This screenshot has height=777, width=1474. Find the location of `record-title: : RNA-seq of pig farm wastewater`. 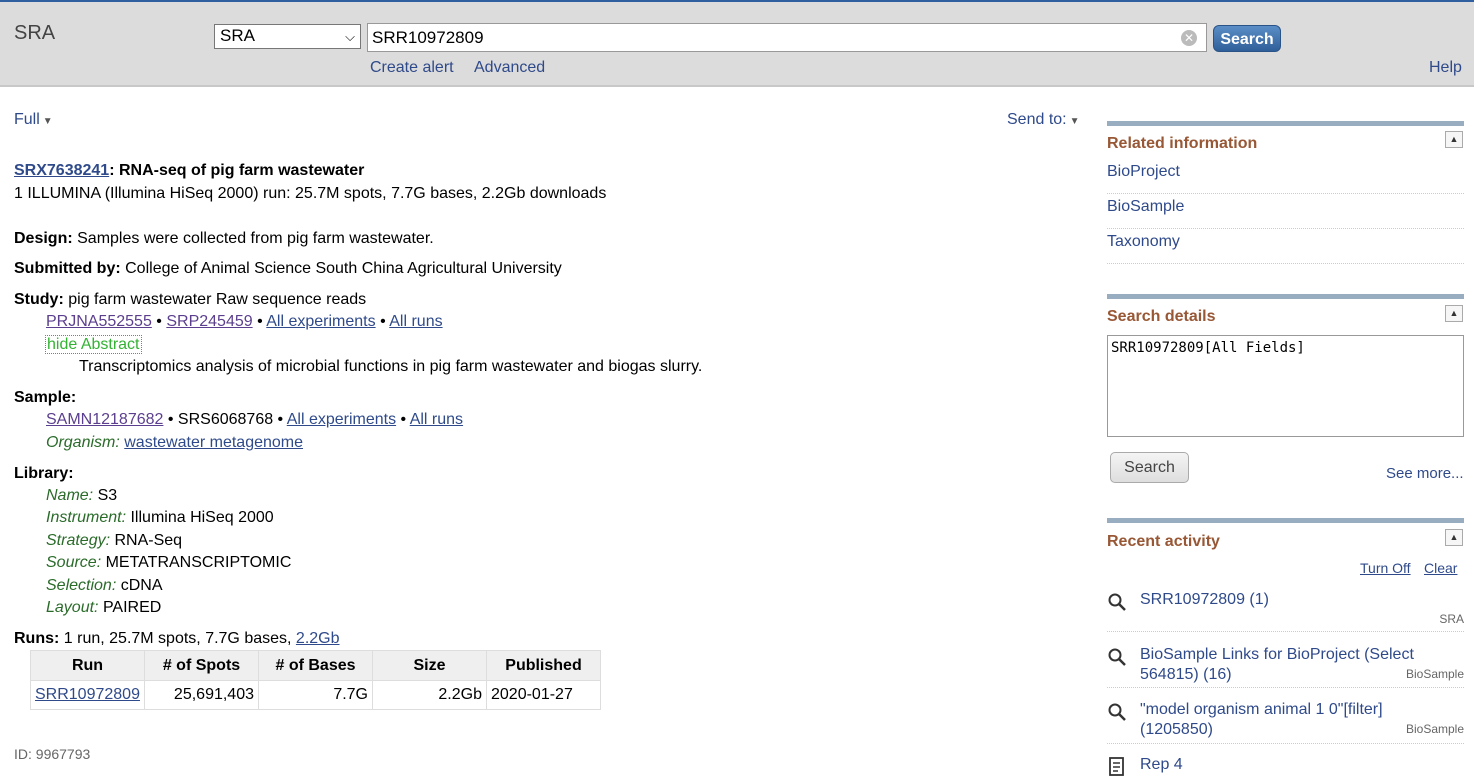

record-title: : RNA-seq of pig farm wastewater is located at coordinates (237, 170).